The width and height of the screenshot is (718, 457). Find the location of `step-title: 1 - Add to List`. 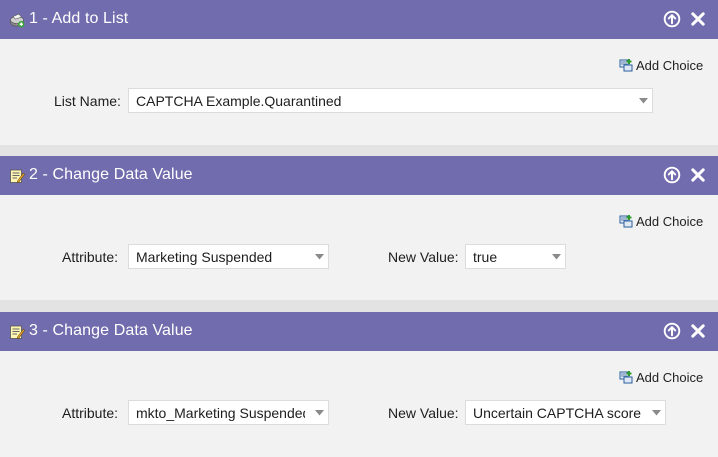

step-title: 1 - Add to List is located at coordinates (79, 18).